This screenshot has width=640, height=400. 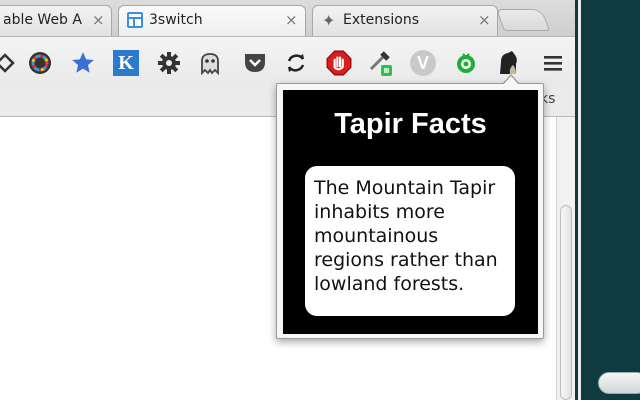 I want to click on color-wheel-icon, so click(x=40, y=63).